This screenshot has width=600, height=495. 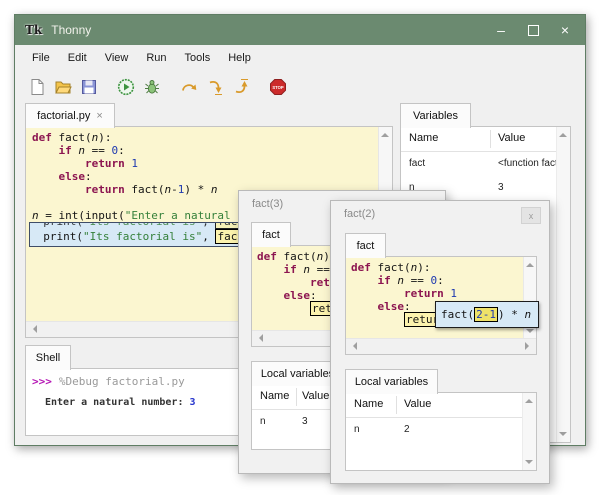 What do you see at coordinates (241, 87) in the screenshot?
I see `step-out-icon` at bounding box center [241, 87].